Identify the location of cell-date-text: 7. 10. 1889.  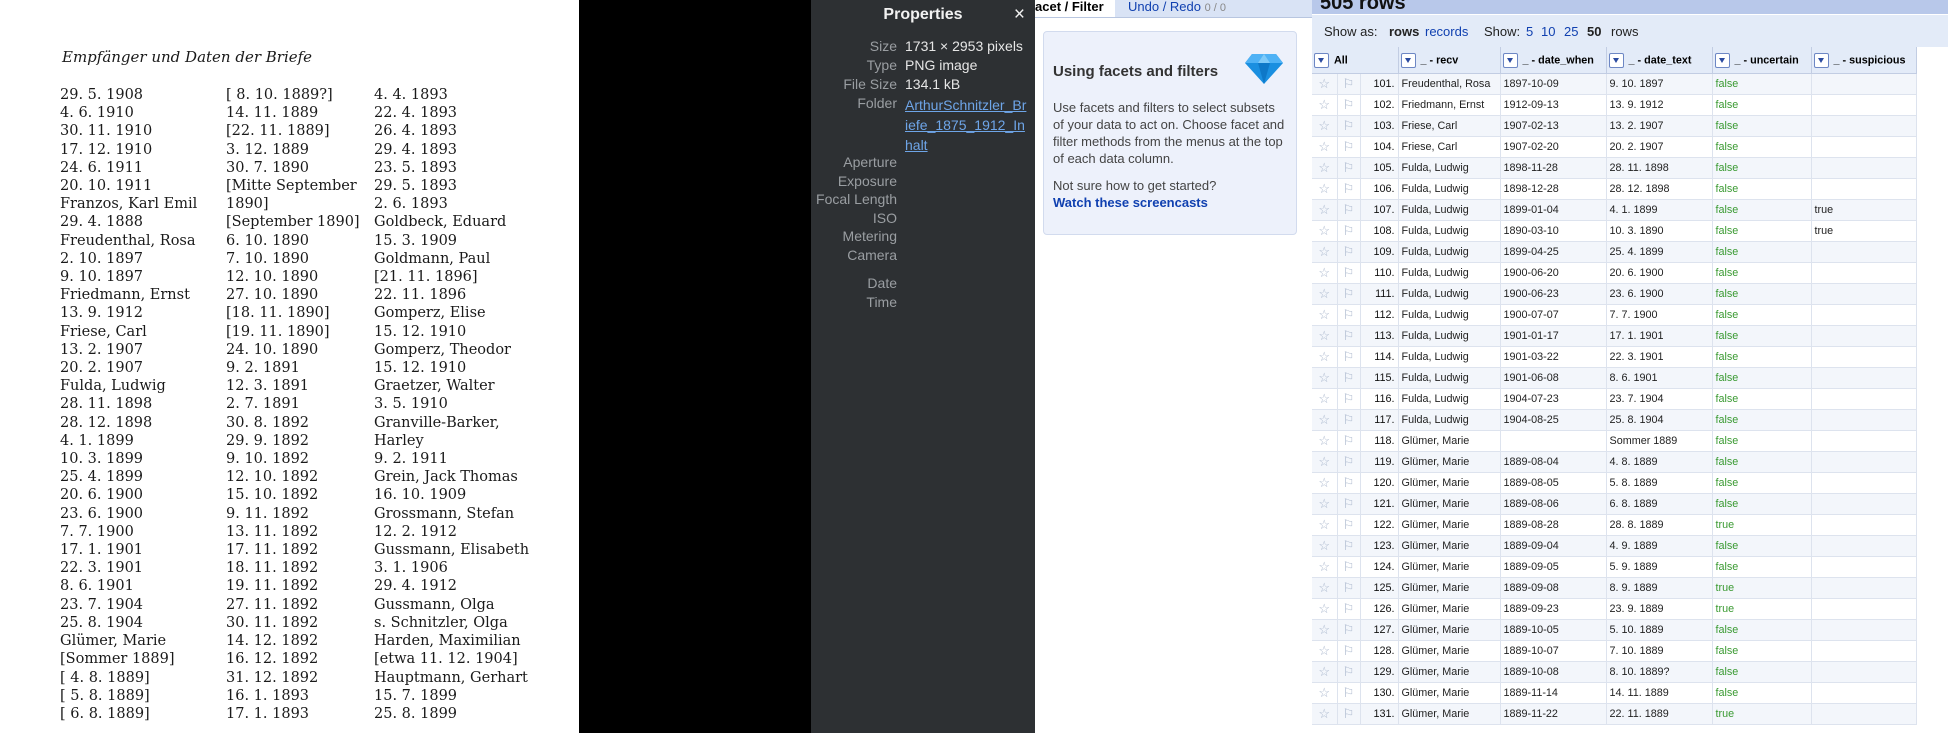
(1659, 651).